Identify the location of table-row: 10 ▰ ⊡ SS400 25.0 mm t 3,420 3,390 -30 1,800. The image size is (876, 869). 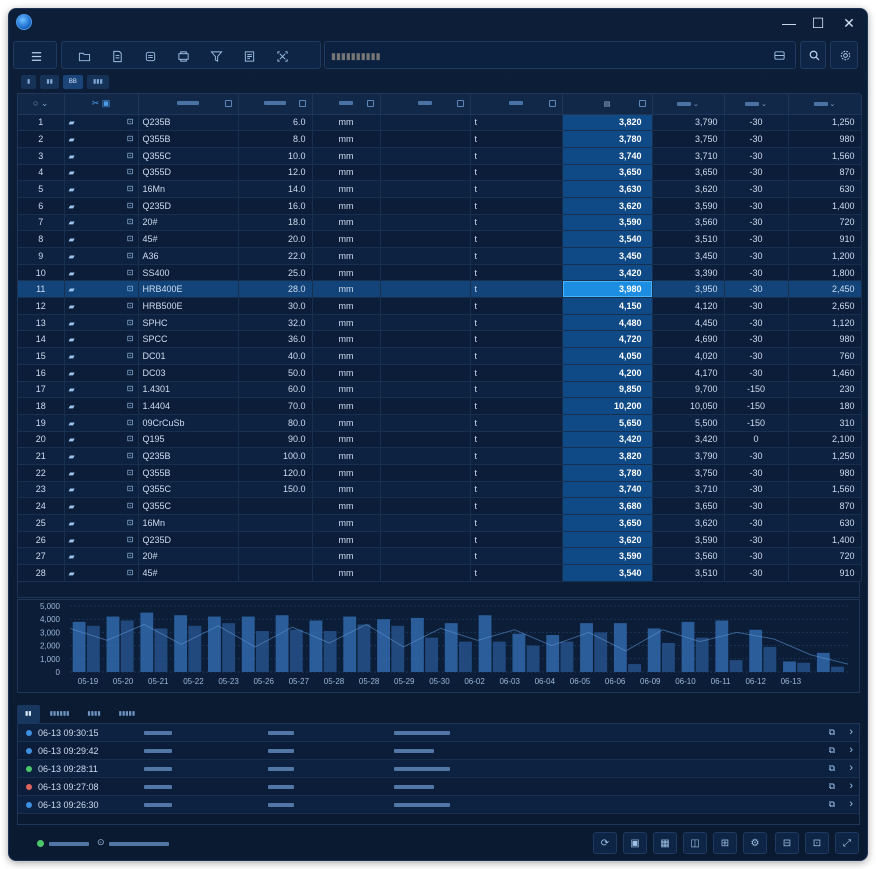
(440, 273).